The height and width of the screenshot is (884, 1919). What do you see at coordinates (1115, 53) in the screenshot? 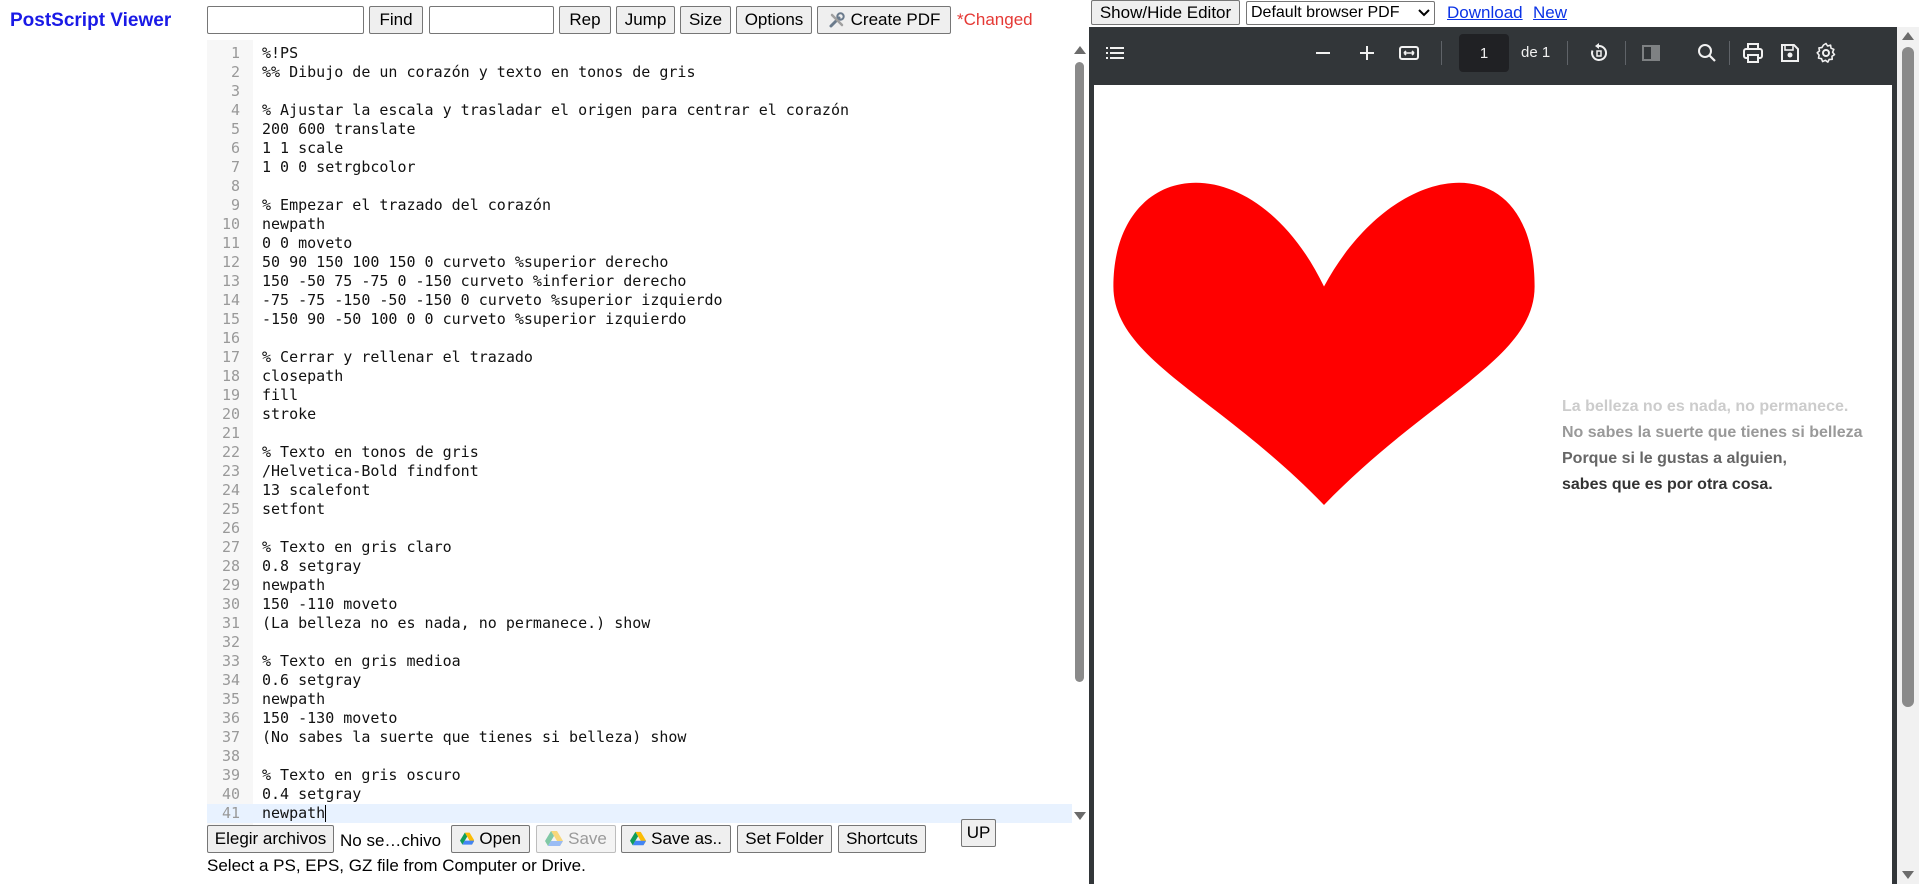
I see `outline-menu-icon` at bounding box center [1115, 53].